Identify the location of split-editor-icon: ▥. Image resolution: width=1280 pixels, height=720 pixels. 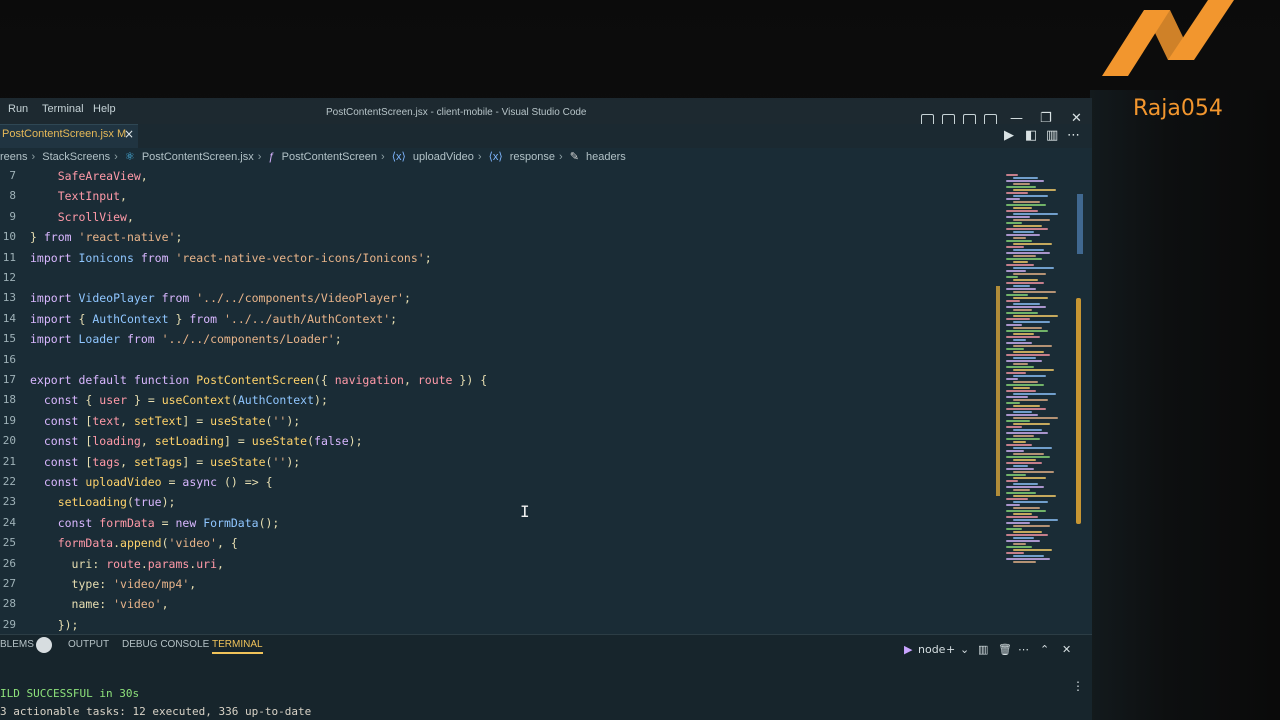
(1052, 135).